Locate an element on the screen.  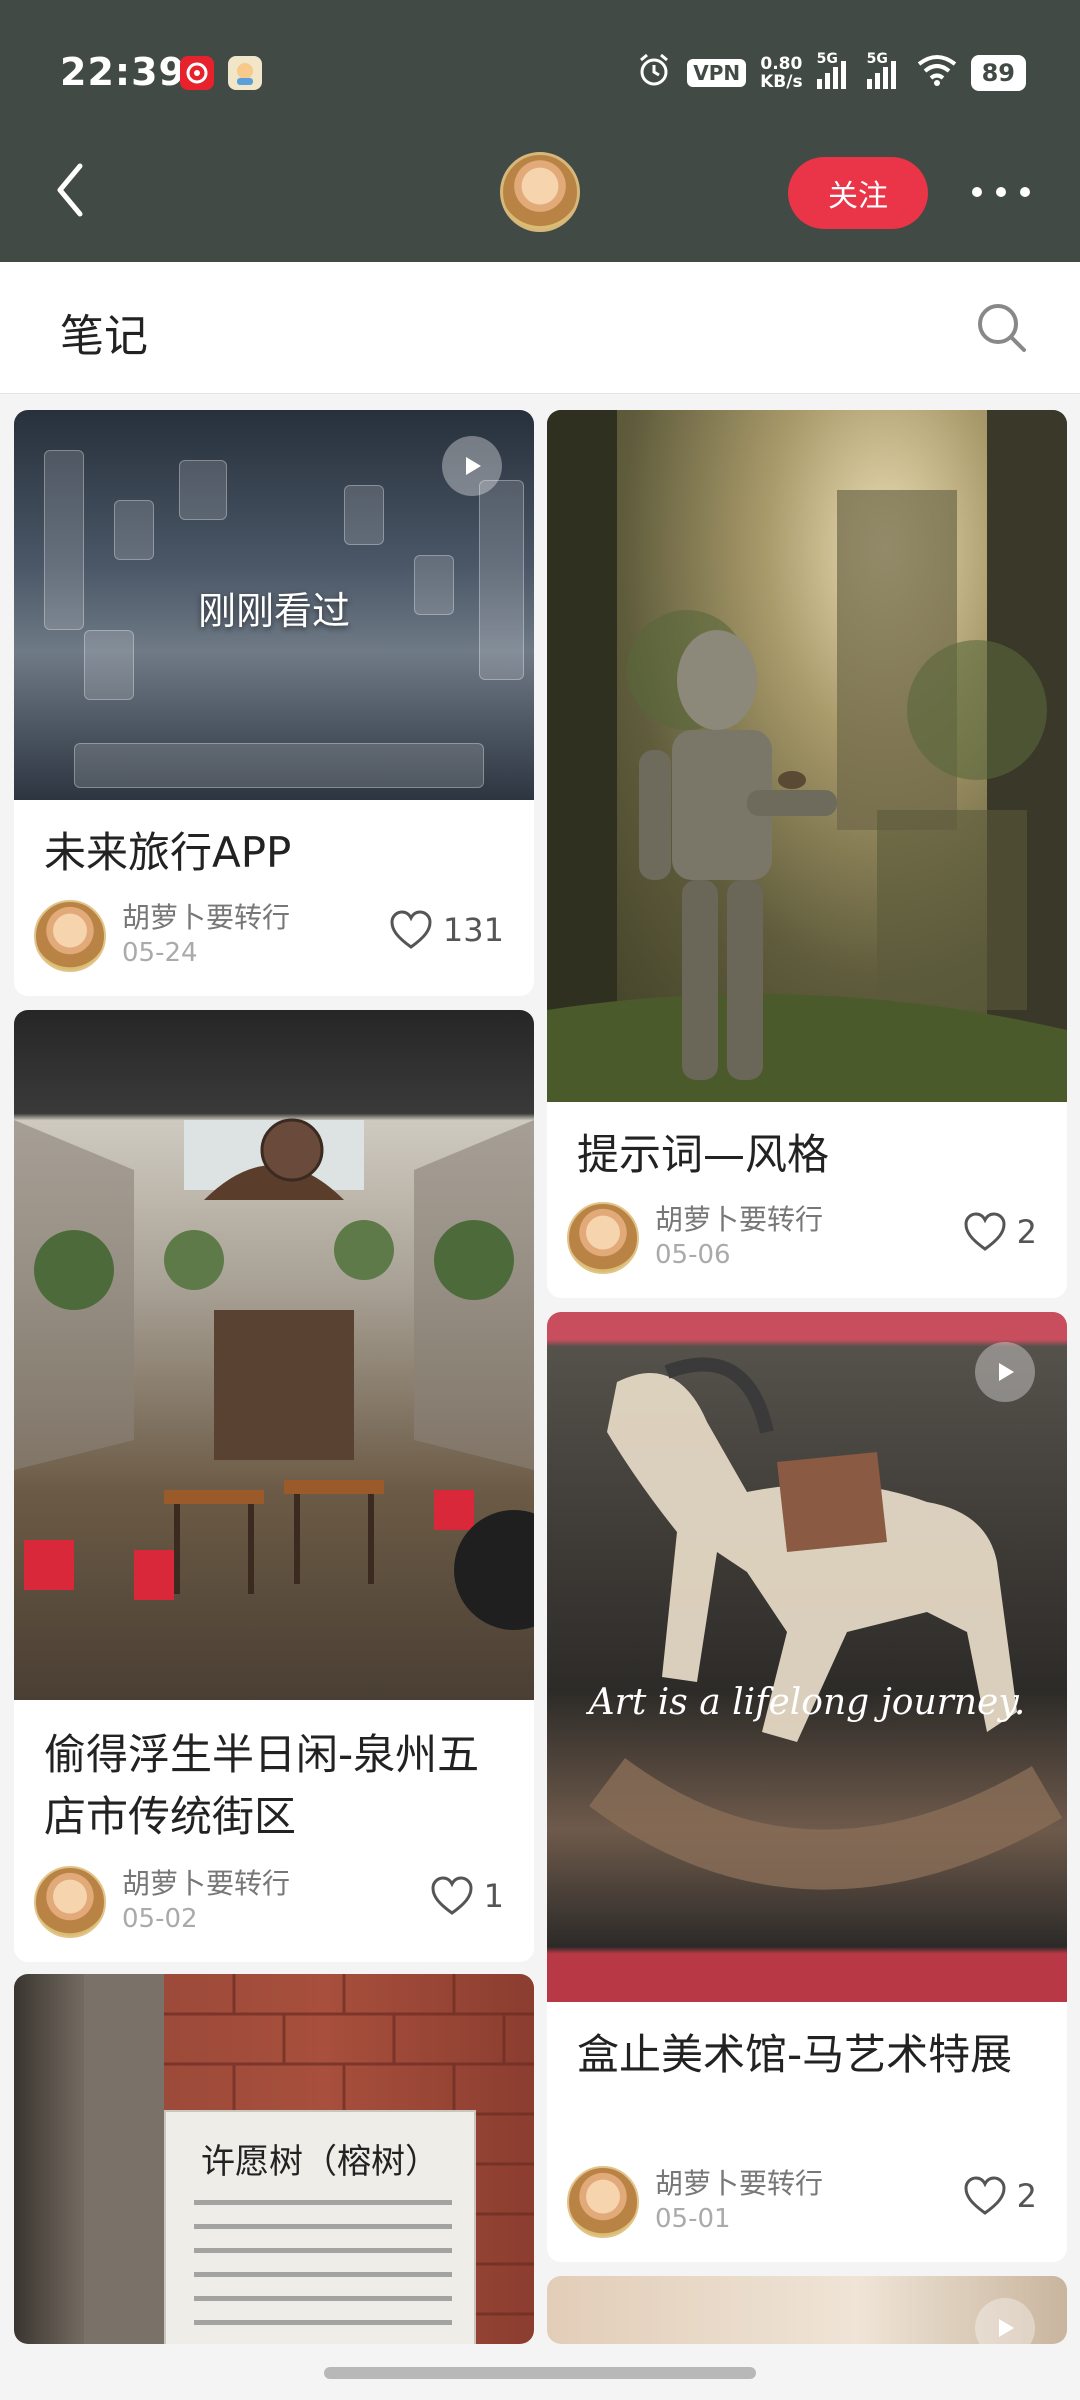
home-indicator is located at coordinates (540, 2373).